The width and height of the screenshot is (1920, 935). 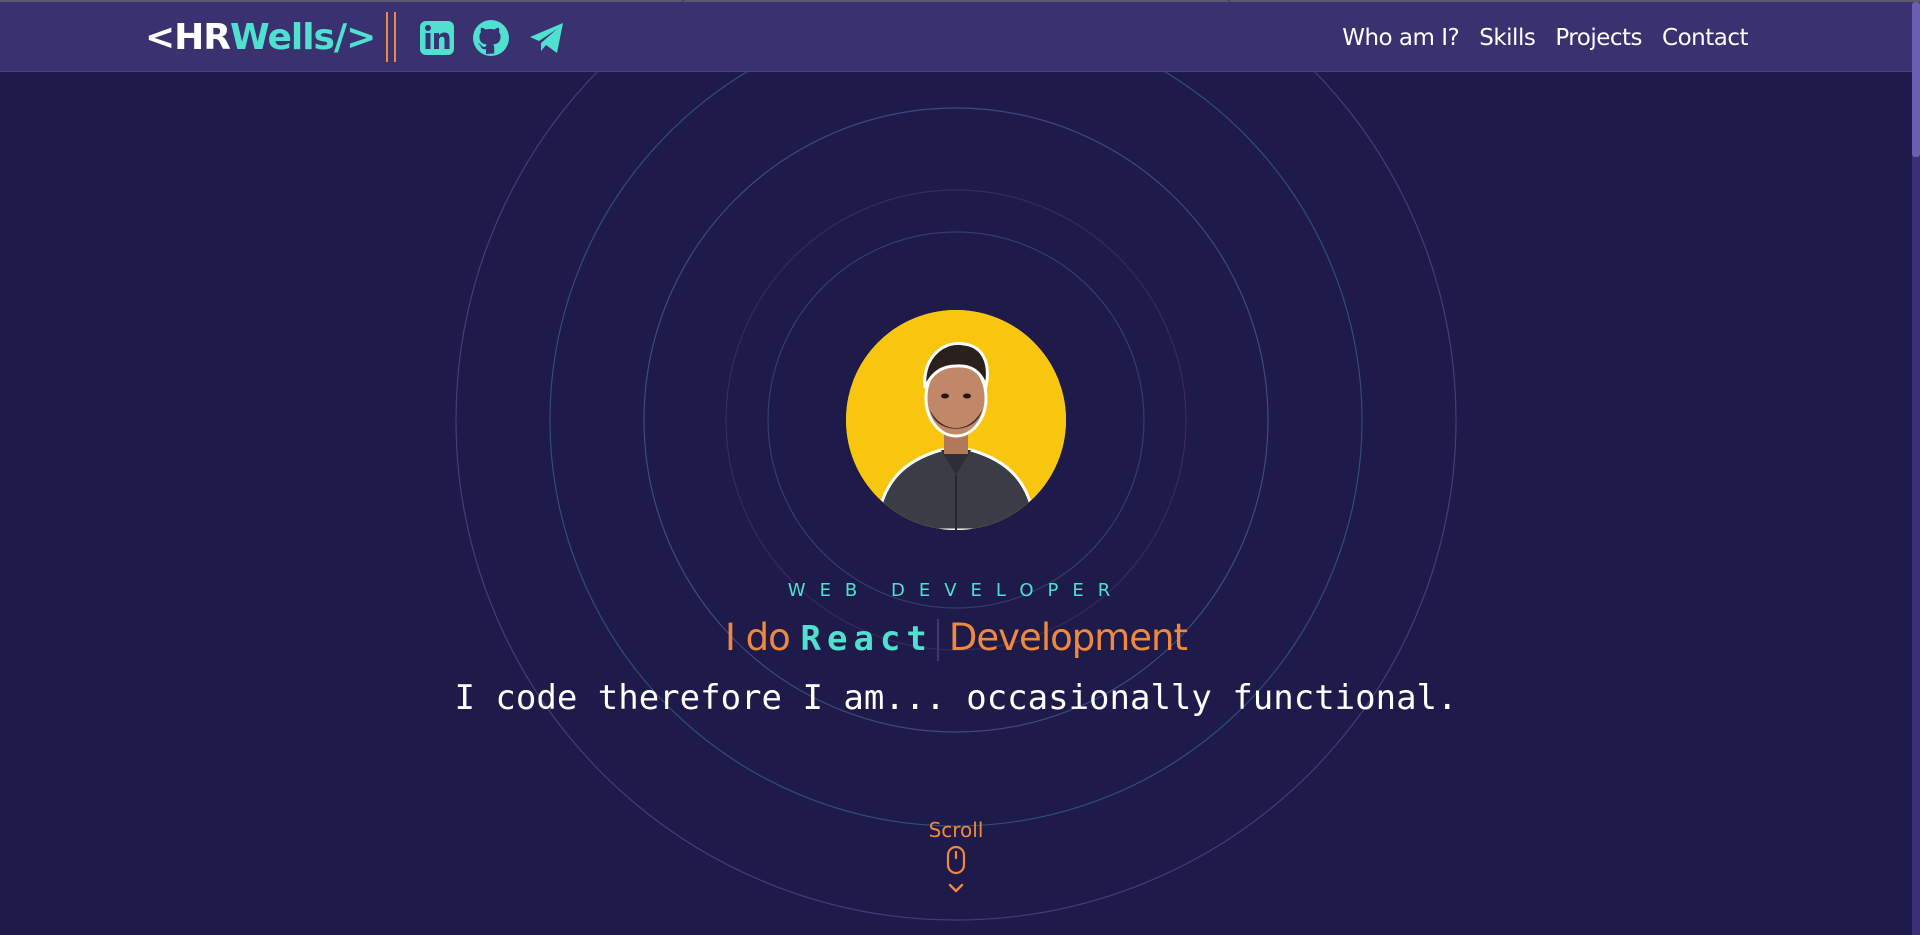 What do you see at coordinates (391, 37) in the screenshot?
I see `header-divider` at bounding box center [391, 37].